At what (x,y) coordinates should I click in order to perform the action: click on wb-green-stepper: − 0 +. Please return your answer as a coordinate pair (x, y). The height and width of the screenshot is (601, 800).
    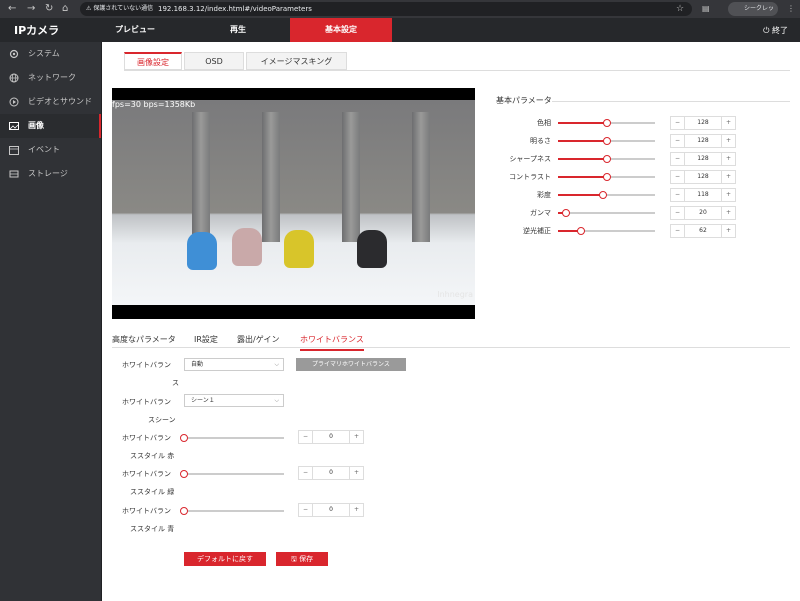
    Looking at the image, I should click on (331, 473).